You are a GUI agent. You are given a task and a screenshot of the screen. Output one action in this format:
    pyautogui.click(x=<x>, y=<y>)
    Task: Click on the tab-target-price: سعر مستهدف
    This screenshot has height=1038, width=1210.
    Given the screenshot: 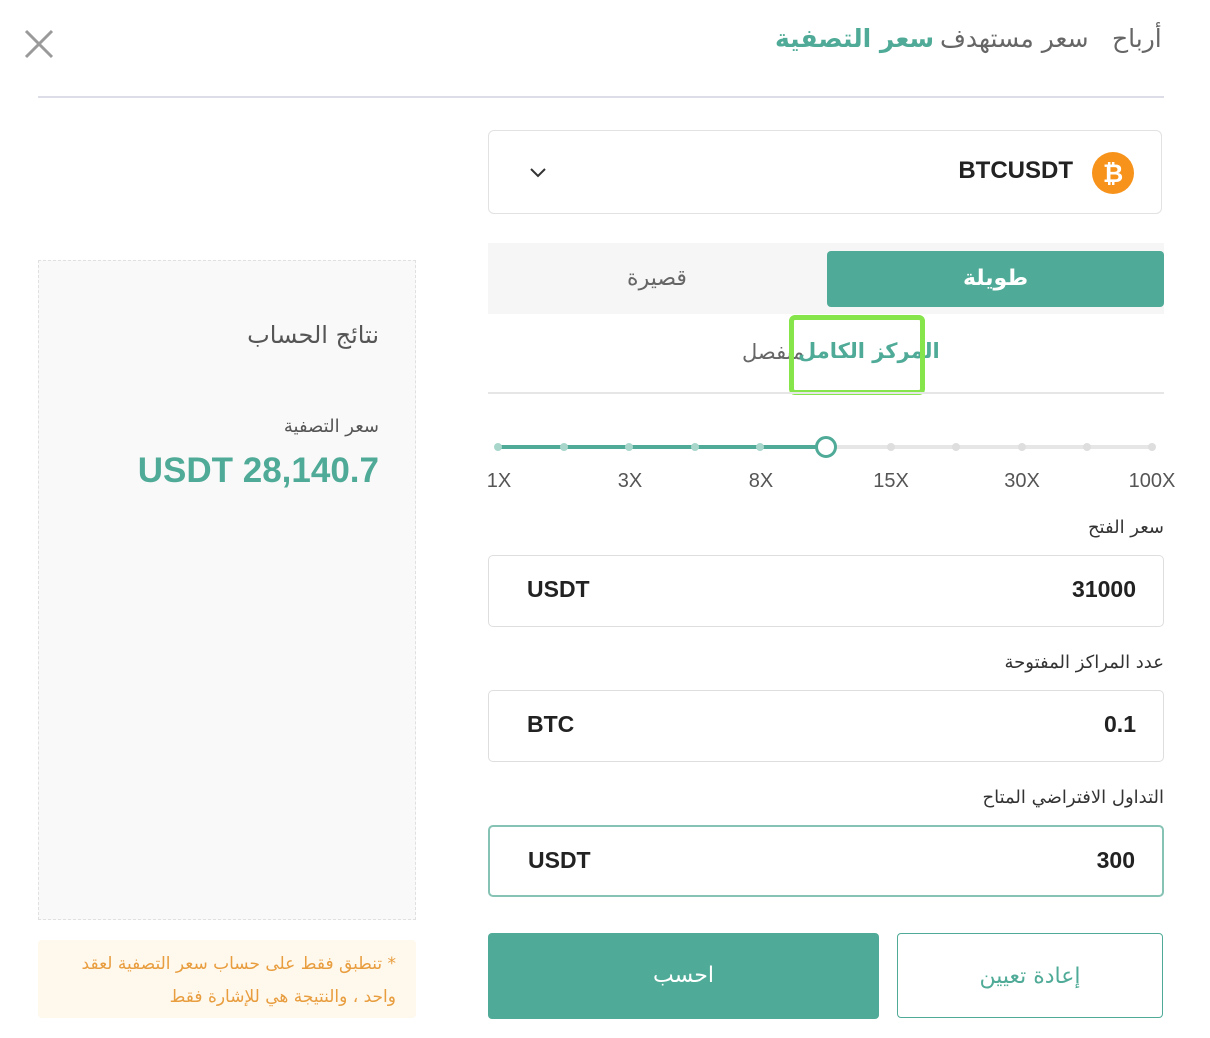 What is the action you would take?
    pyautogui.click(x=1014, y=38)
    